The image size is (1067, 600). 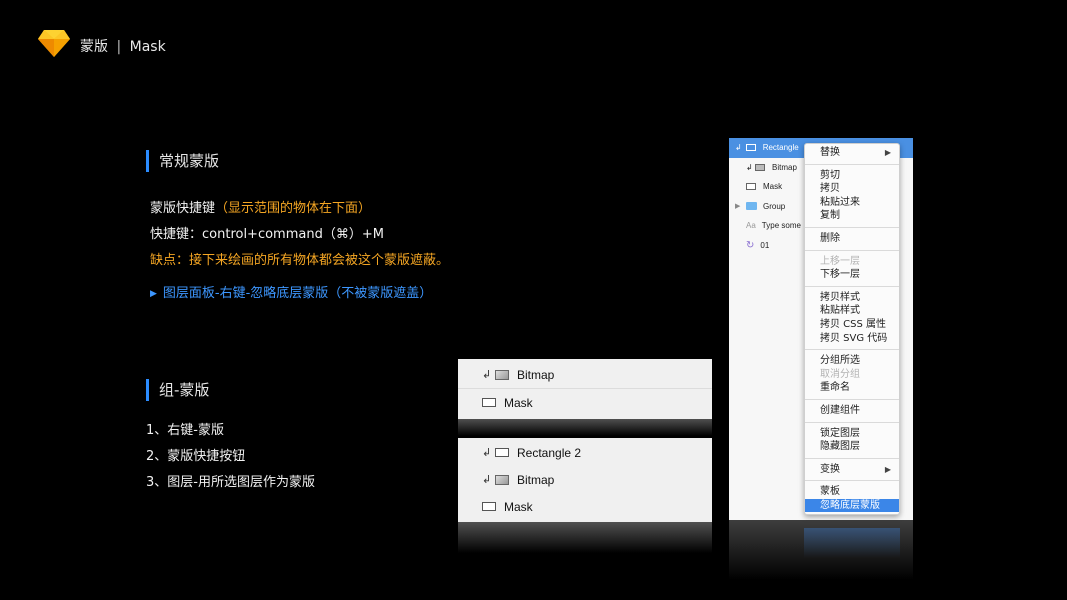 What do you see at coordinates (852, 543) in the screenshot?
I see `menu-reflection` at bounding box center [852, 543].